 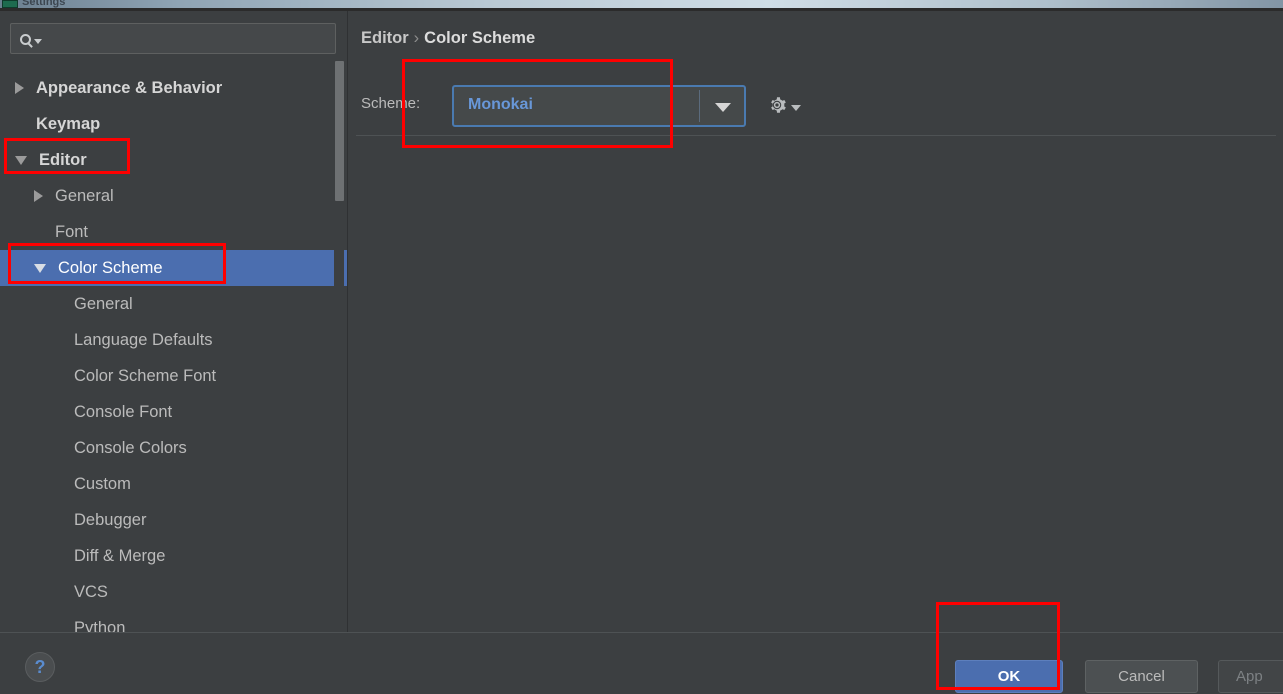 I want to click on scheme-settings-button, so click(x=786, y=105).